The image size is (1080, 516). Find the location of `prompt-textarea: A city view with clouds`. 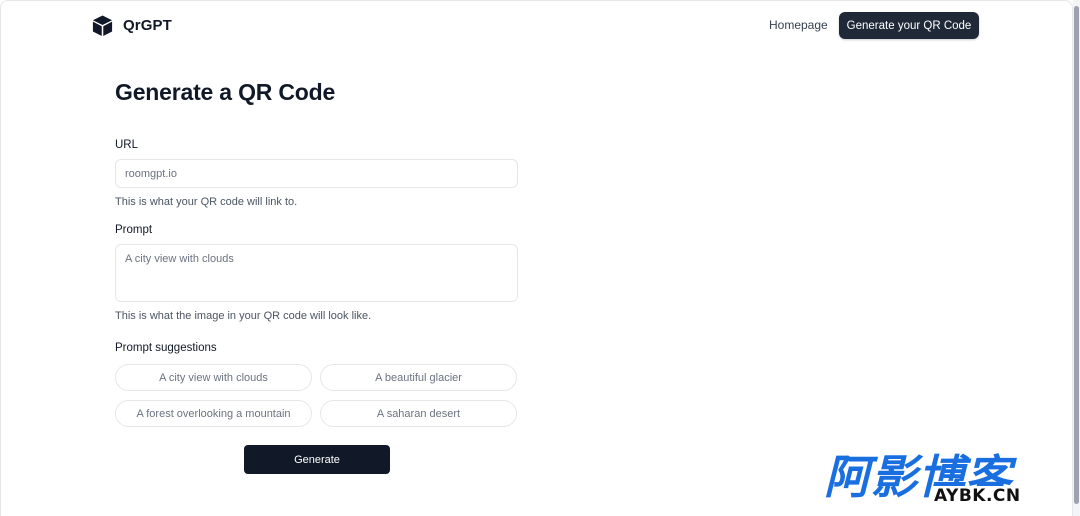

prompt-textarea: A city view with clouds is located at coordinates (316, 273).